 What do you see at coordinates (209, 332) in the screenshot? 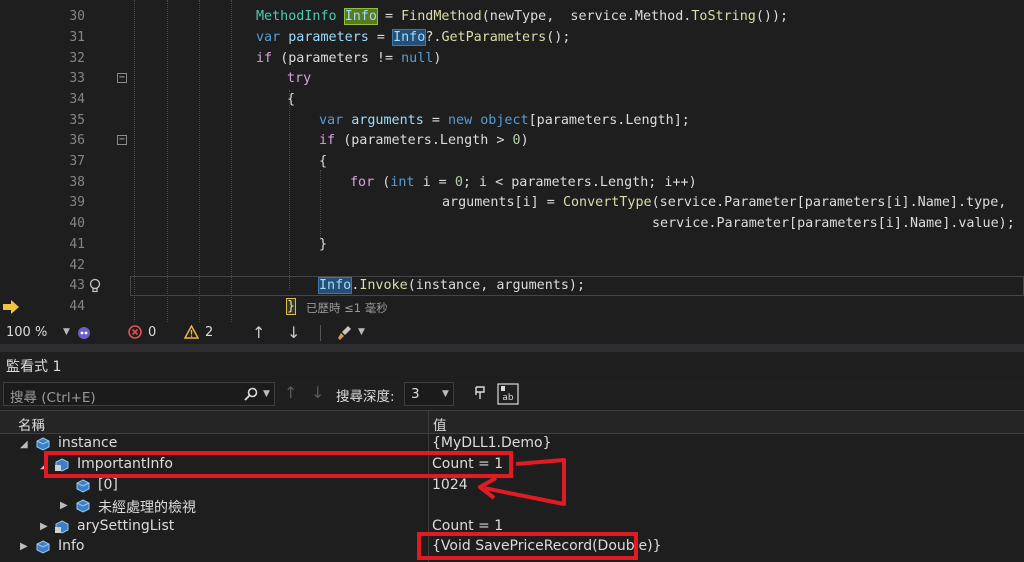
I see `warning-count: 2` at bounding box center [209, 332].